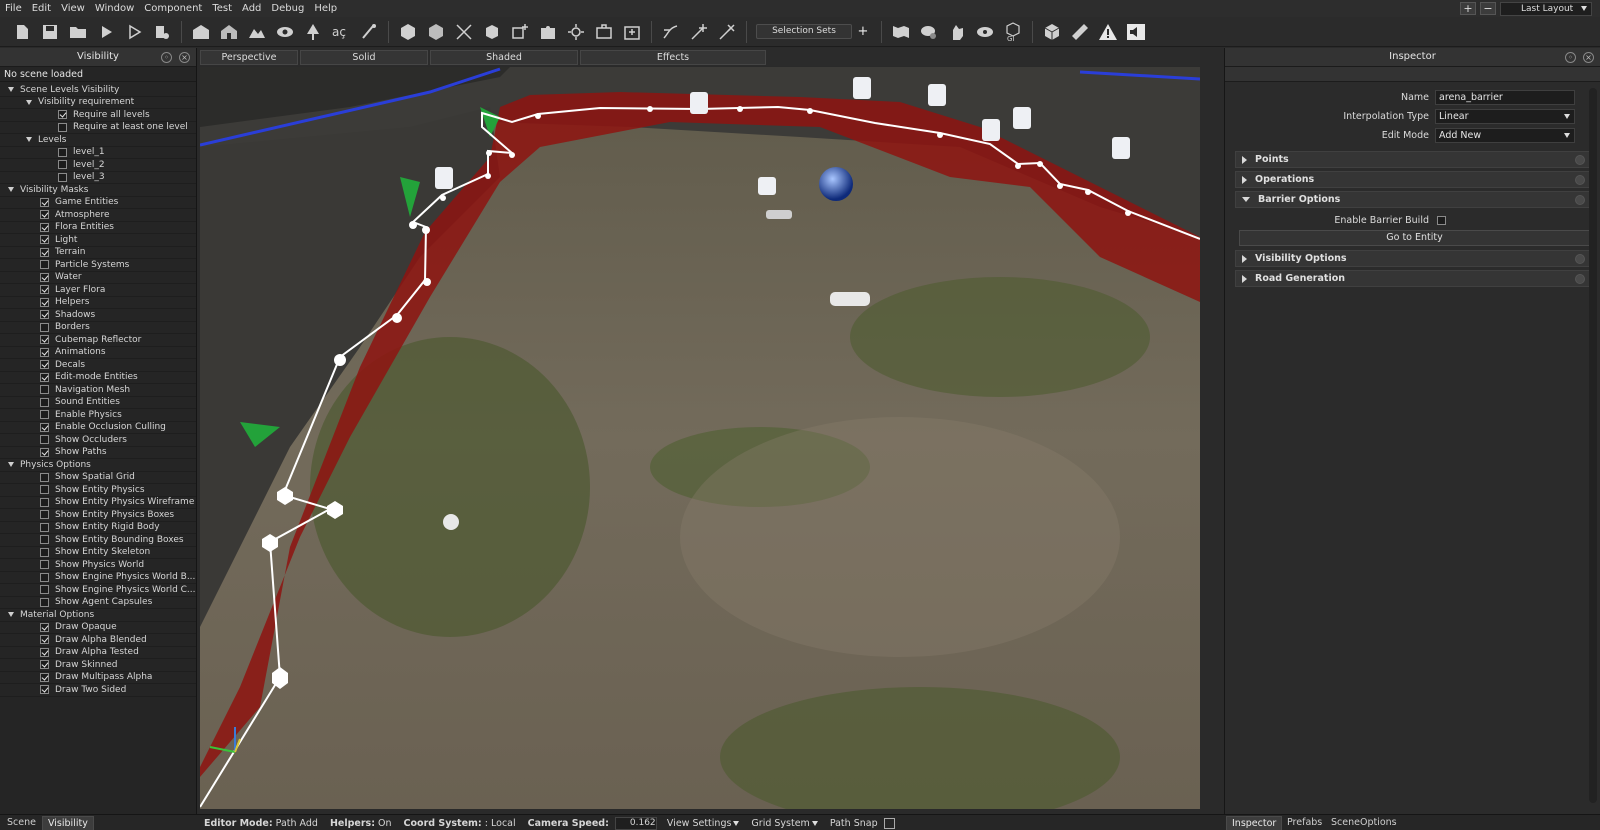 Image resolution: width=1600 pixels, height=830 pixels. I want to click on tree-item: Game Entities, so click(98, 203).